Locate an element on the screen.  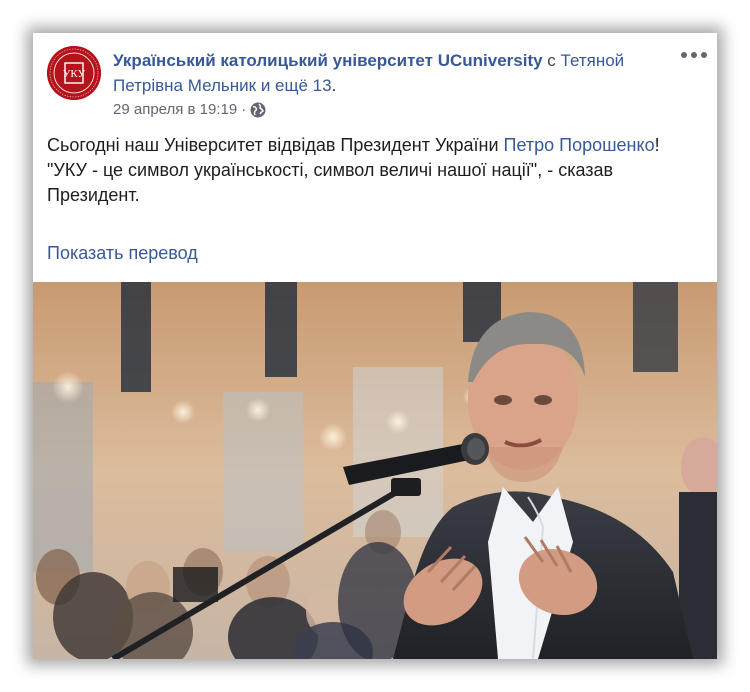
page-avatar: УКУ is located at coordinates (74, 73).